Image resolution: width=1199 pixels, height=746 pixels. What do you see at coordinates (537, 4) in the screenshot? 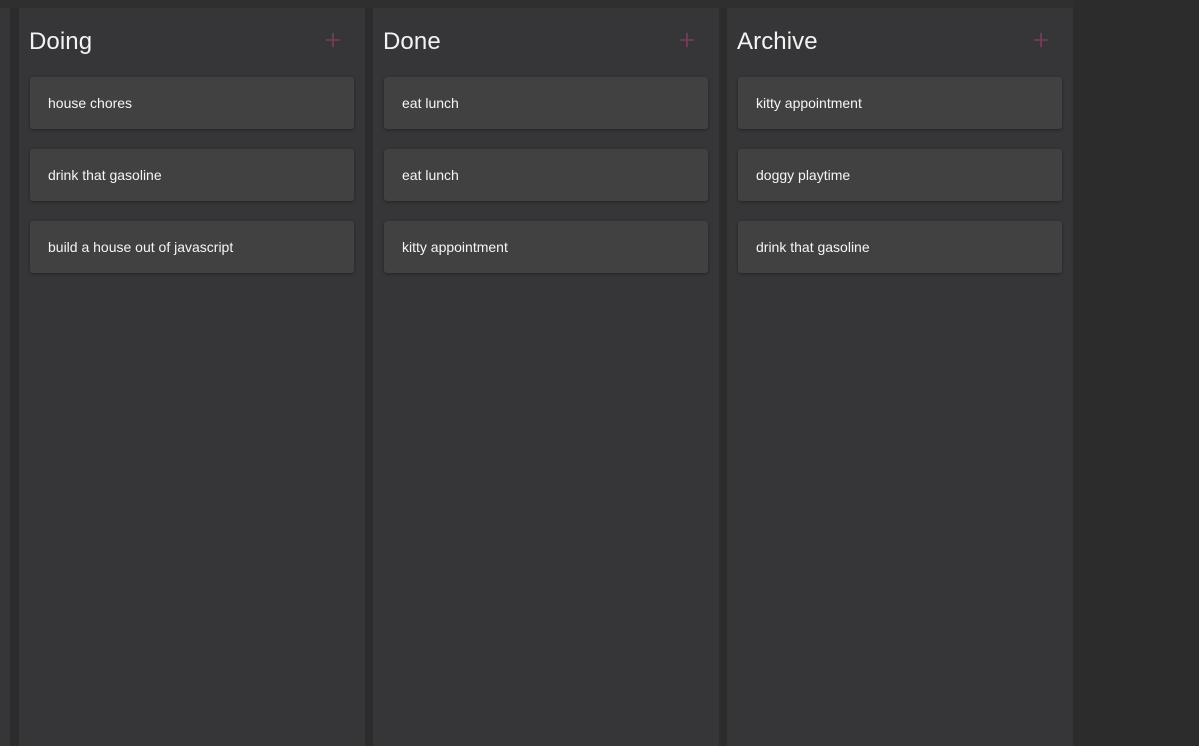
I see `top-strip` at bounding box center [537, 4].